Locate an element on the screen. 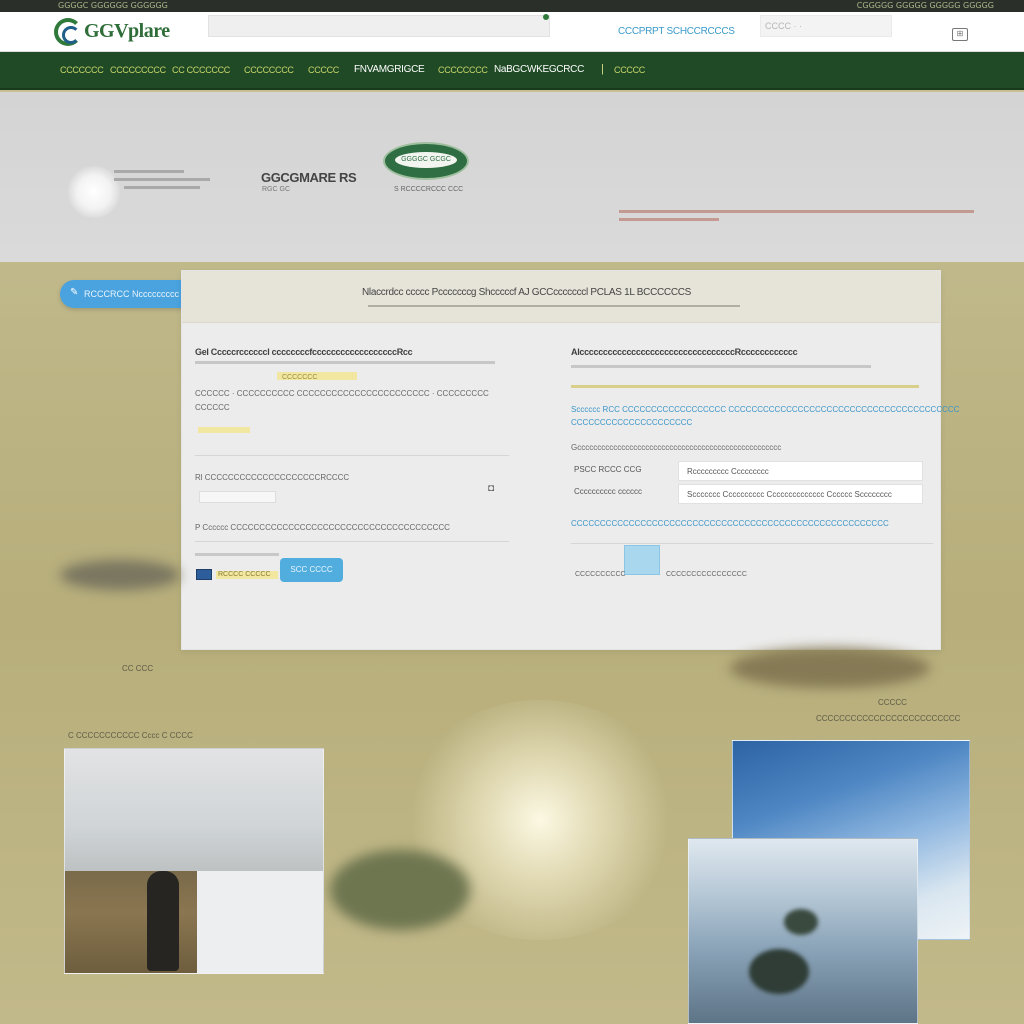  lower-caption: C CCCCCCCCCCC Cccc C CCCC is located at coordinates (130, 735).